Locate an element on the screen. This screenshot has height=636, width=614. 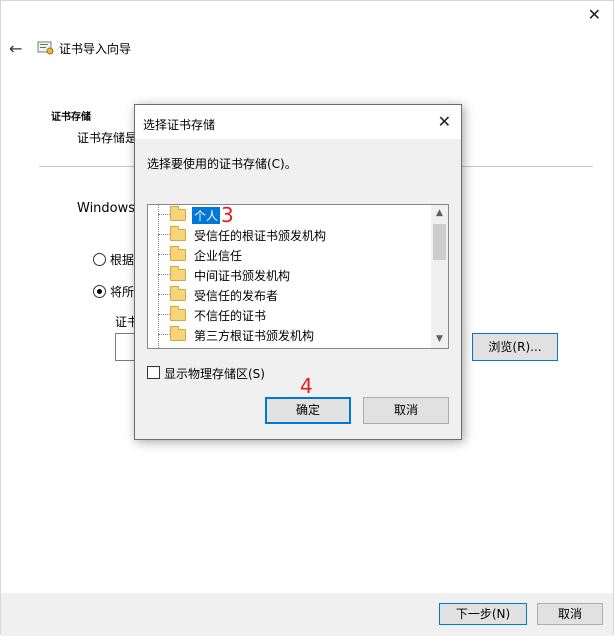
section-title: 证书存储 is located at coordinates (71, 117).